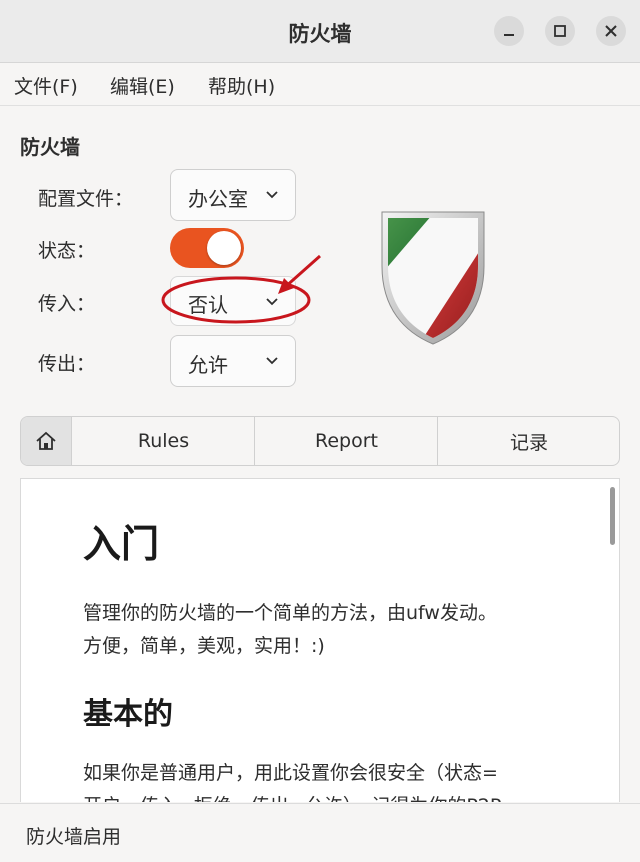  I want to click on menu-help: 帮助(H), so click(241, 85).